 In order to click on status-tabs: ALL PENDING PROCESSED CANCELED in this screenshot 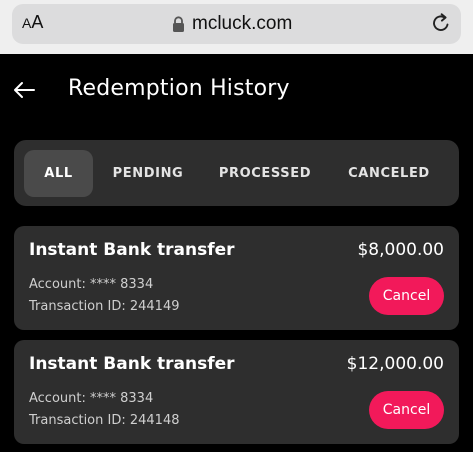, I will do `click(236, 173)`.